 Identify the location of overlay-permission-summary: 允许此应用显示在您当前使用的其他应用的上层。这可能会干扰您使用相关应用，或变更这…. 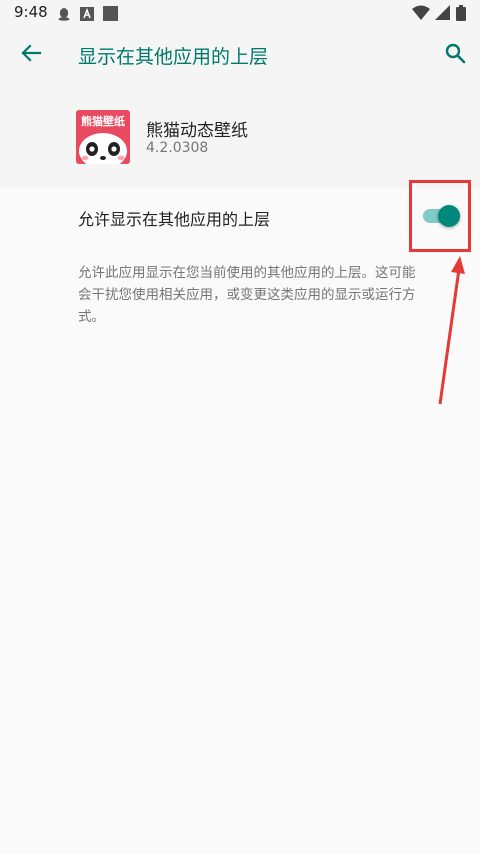
(247, 295).